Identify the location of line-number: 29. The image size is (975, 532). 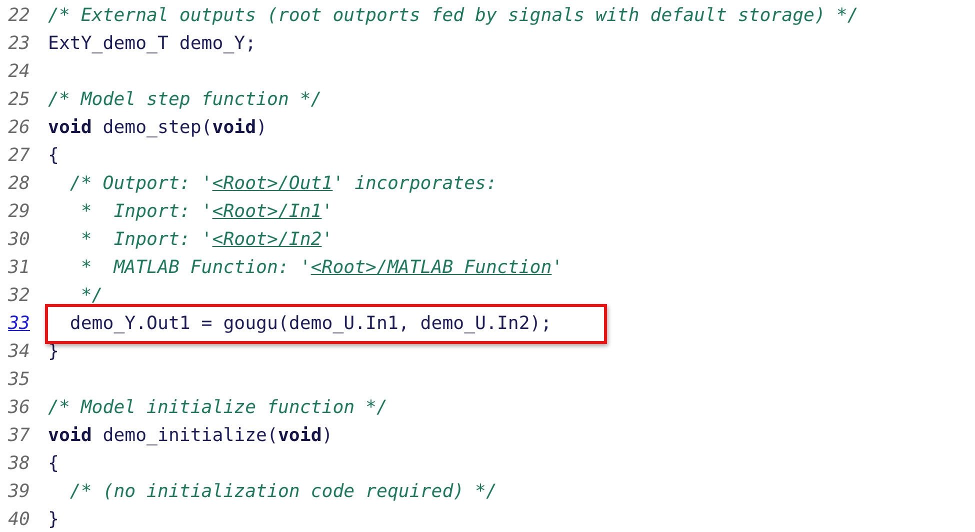
(18, 212).